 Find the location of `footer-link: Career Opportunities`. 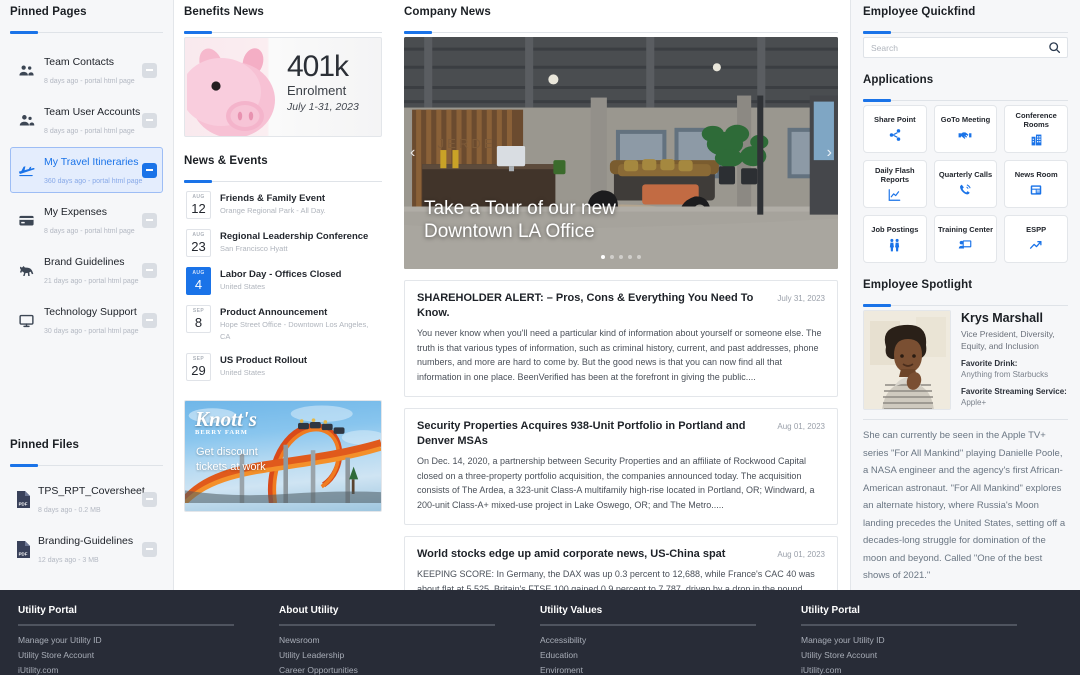

footer-link: Career Opportunities is located at coordinates (396, 669).